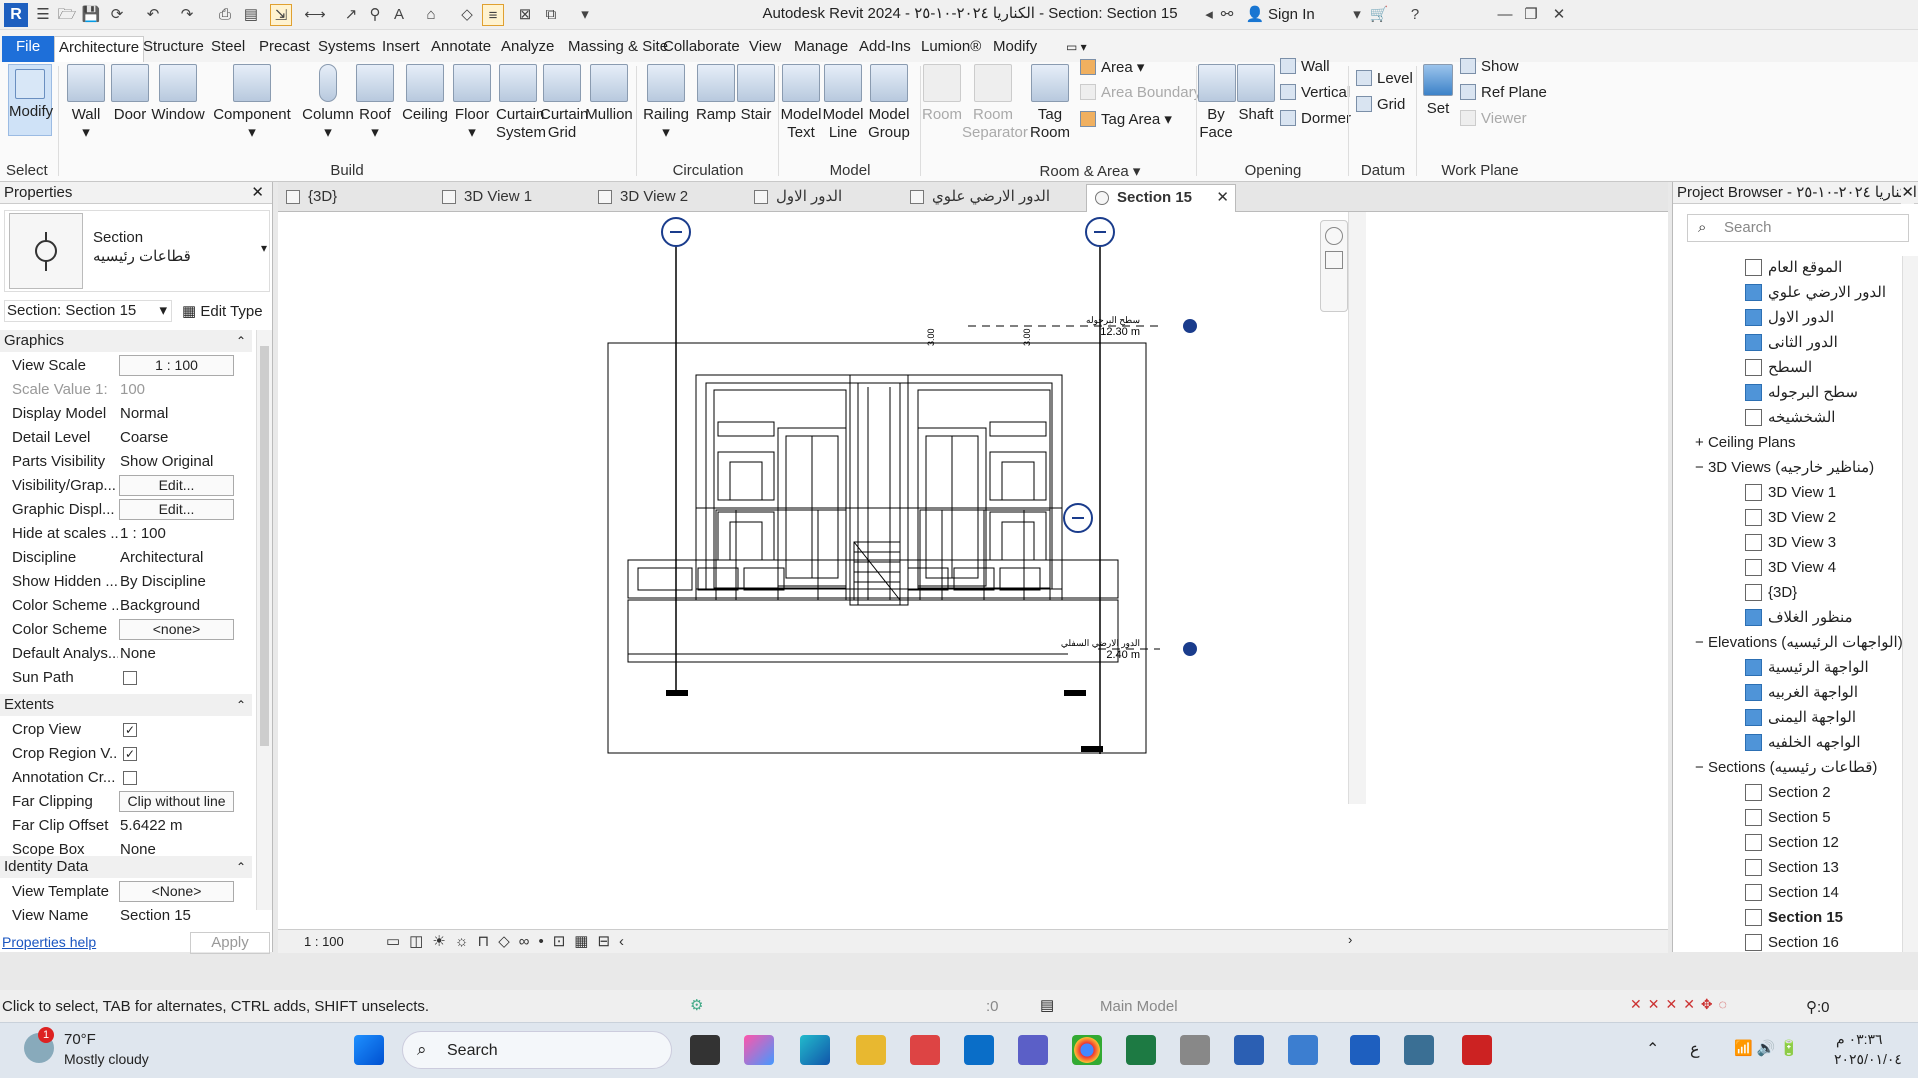 This screenshot has height=1078, width=1918. What do you see at coordinates (176, 629) in the screenshot?
I see `property-value-box: <none>` at bounding box center [176, 629].